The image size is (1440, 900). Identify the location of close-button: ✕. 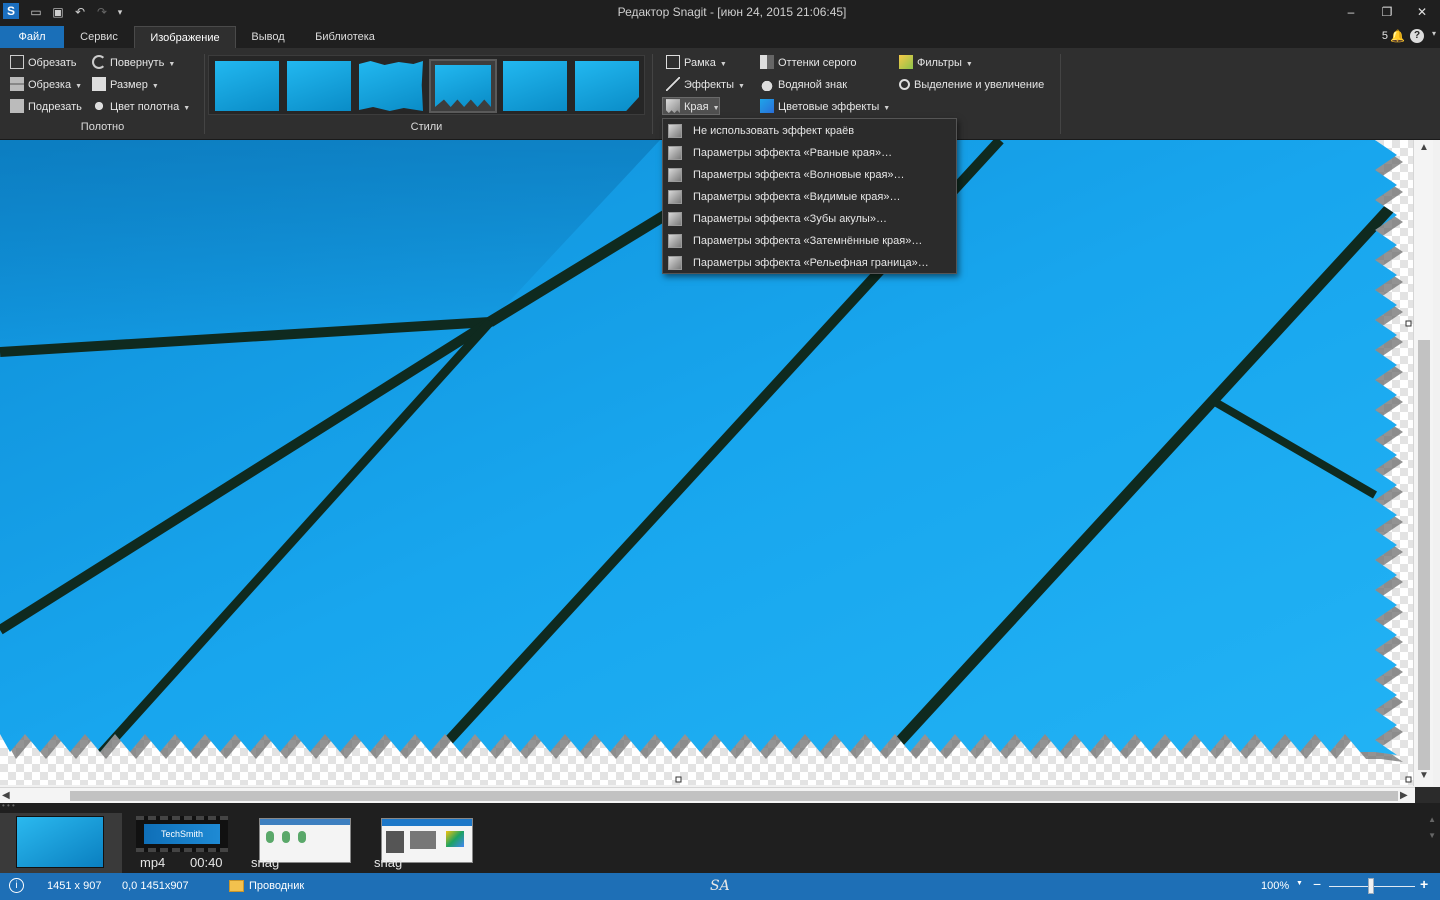
(1422, 12).